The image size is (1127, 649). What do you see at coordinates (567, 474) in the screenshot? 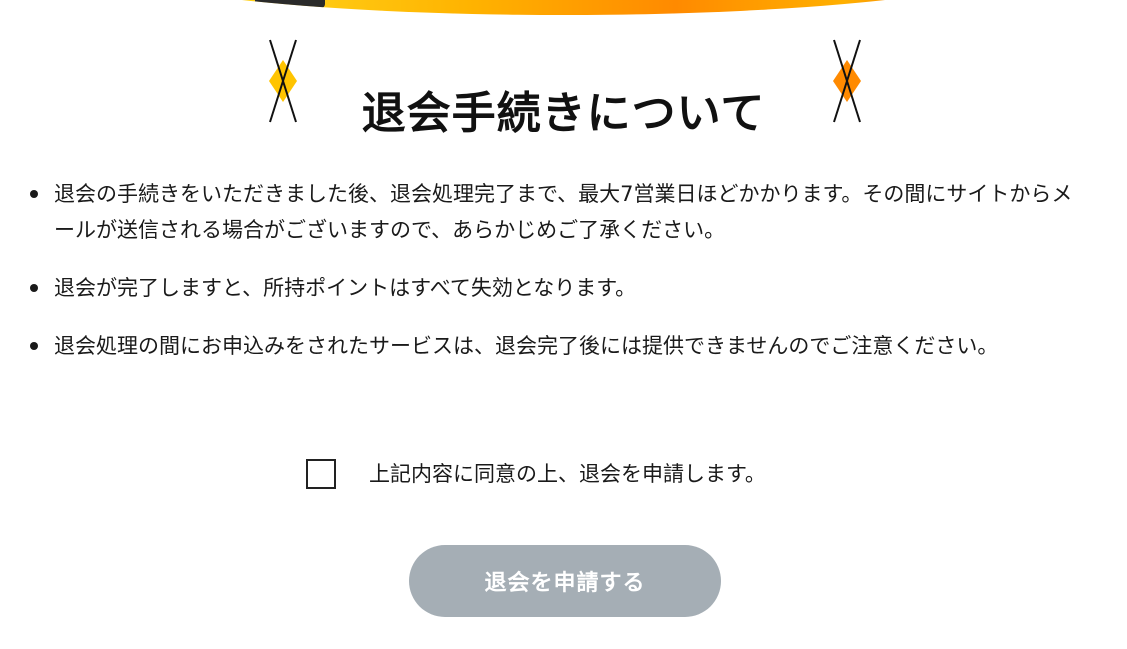
I see `agree-label: 上記内容に同意の上、退会を申請します。` at bounding box center [567, 474].